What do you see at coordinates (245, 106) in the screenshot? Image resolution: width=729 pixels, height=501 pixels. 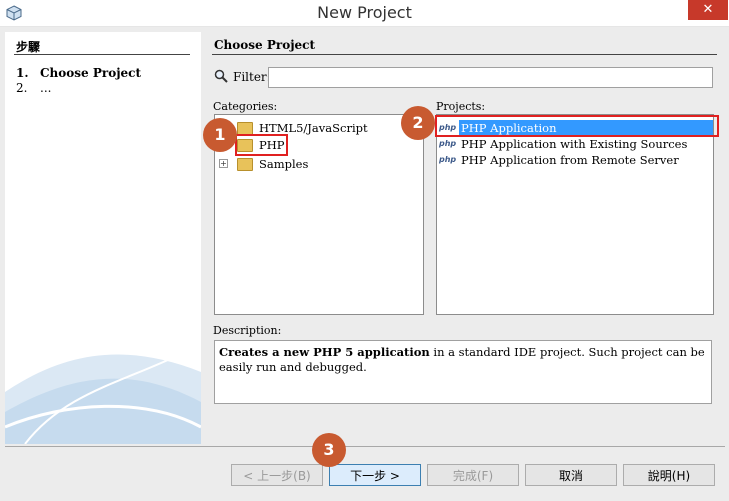 I see `categories-label: Categories:` at bounding box center [245, 106].